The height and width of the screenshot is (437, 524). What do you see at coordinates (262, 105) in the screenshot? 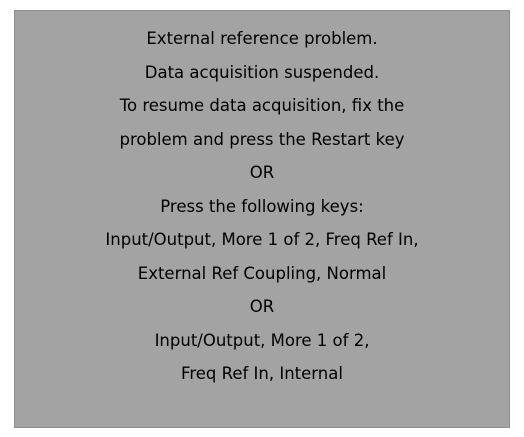
I see `message-line-resume-instructions: To resume data acquisition, fix the` at bounding box center [262, 105].